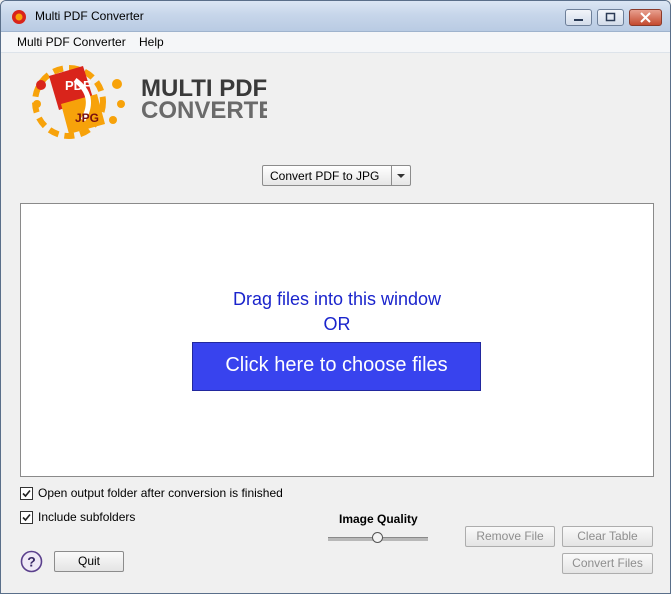  I want to click on open-output-checkbox, so click(26, 493).